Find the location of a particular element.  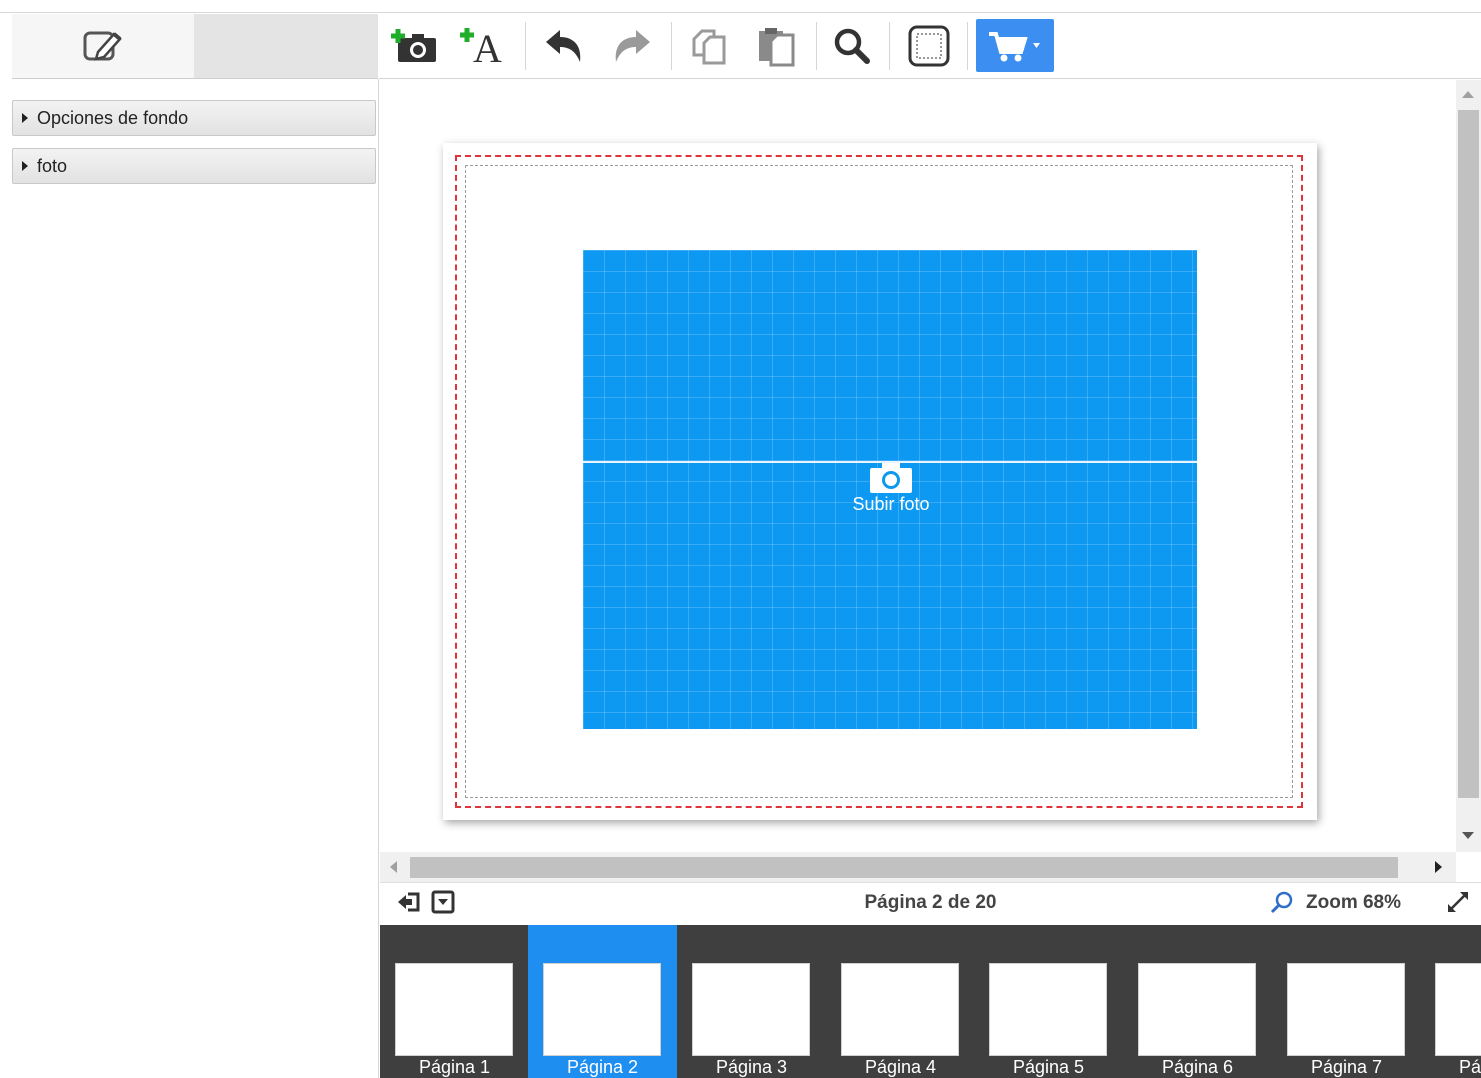

toolbar: A is located at coordinates (930, 46).